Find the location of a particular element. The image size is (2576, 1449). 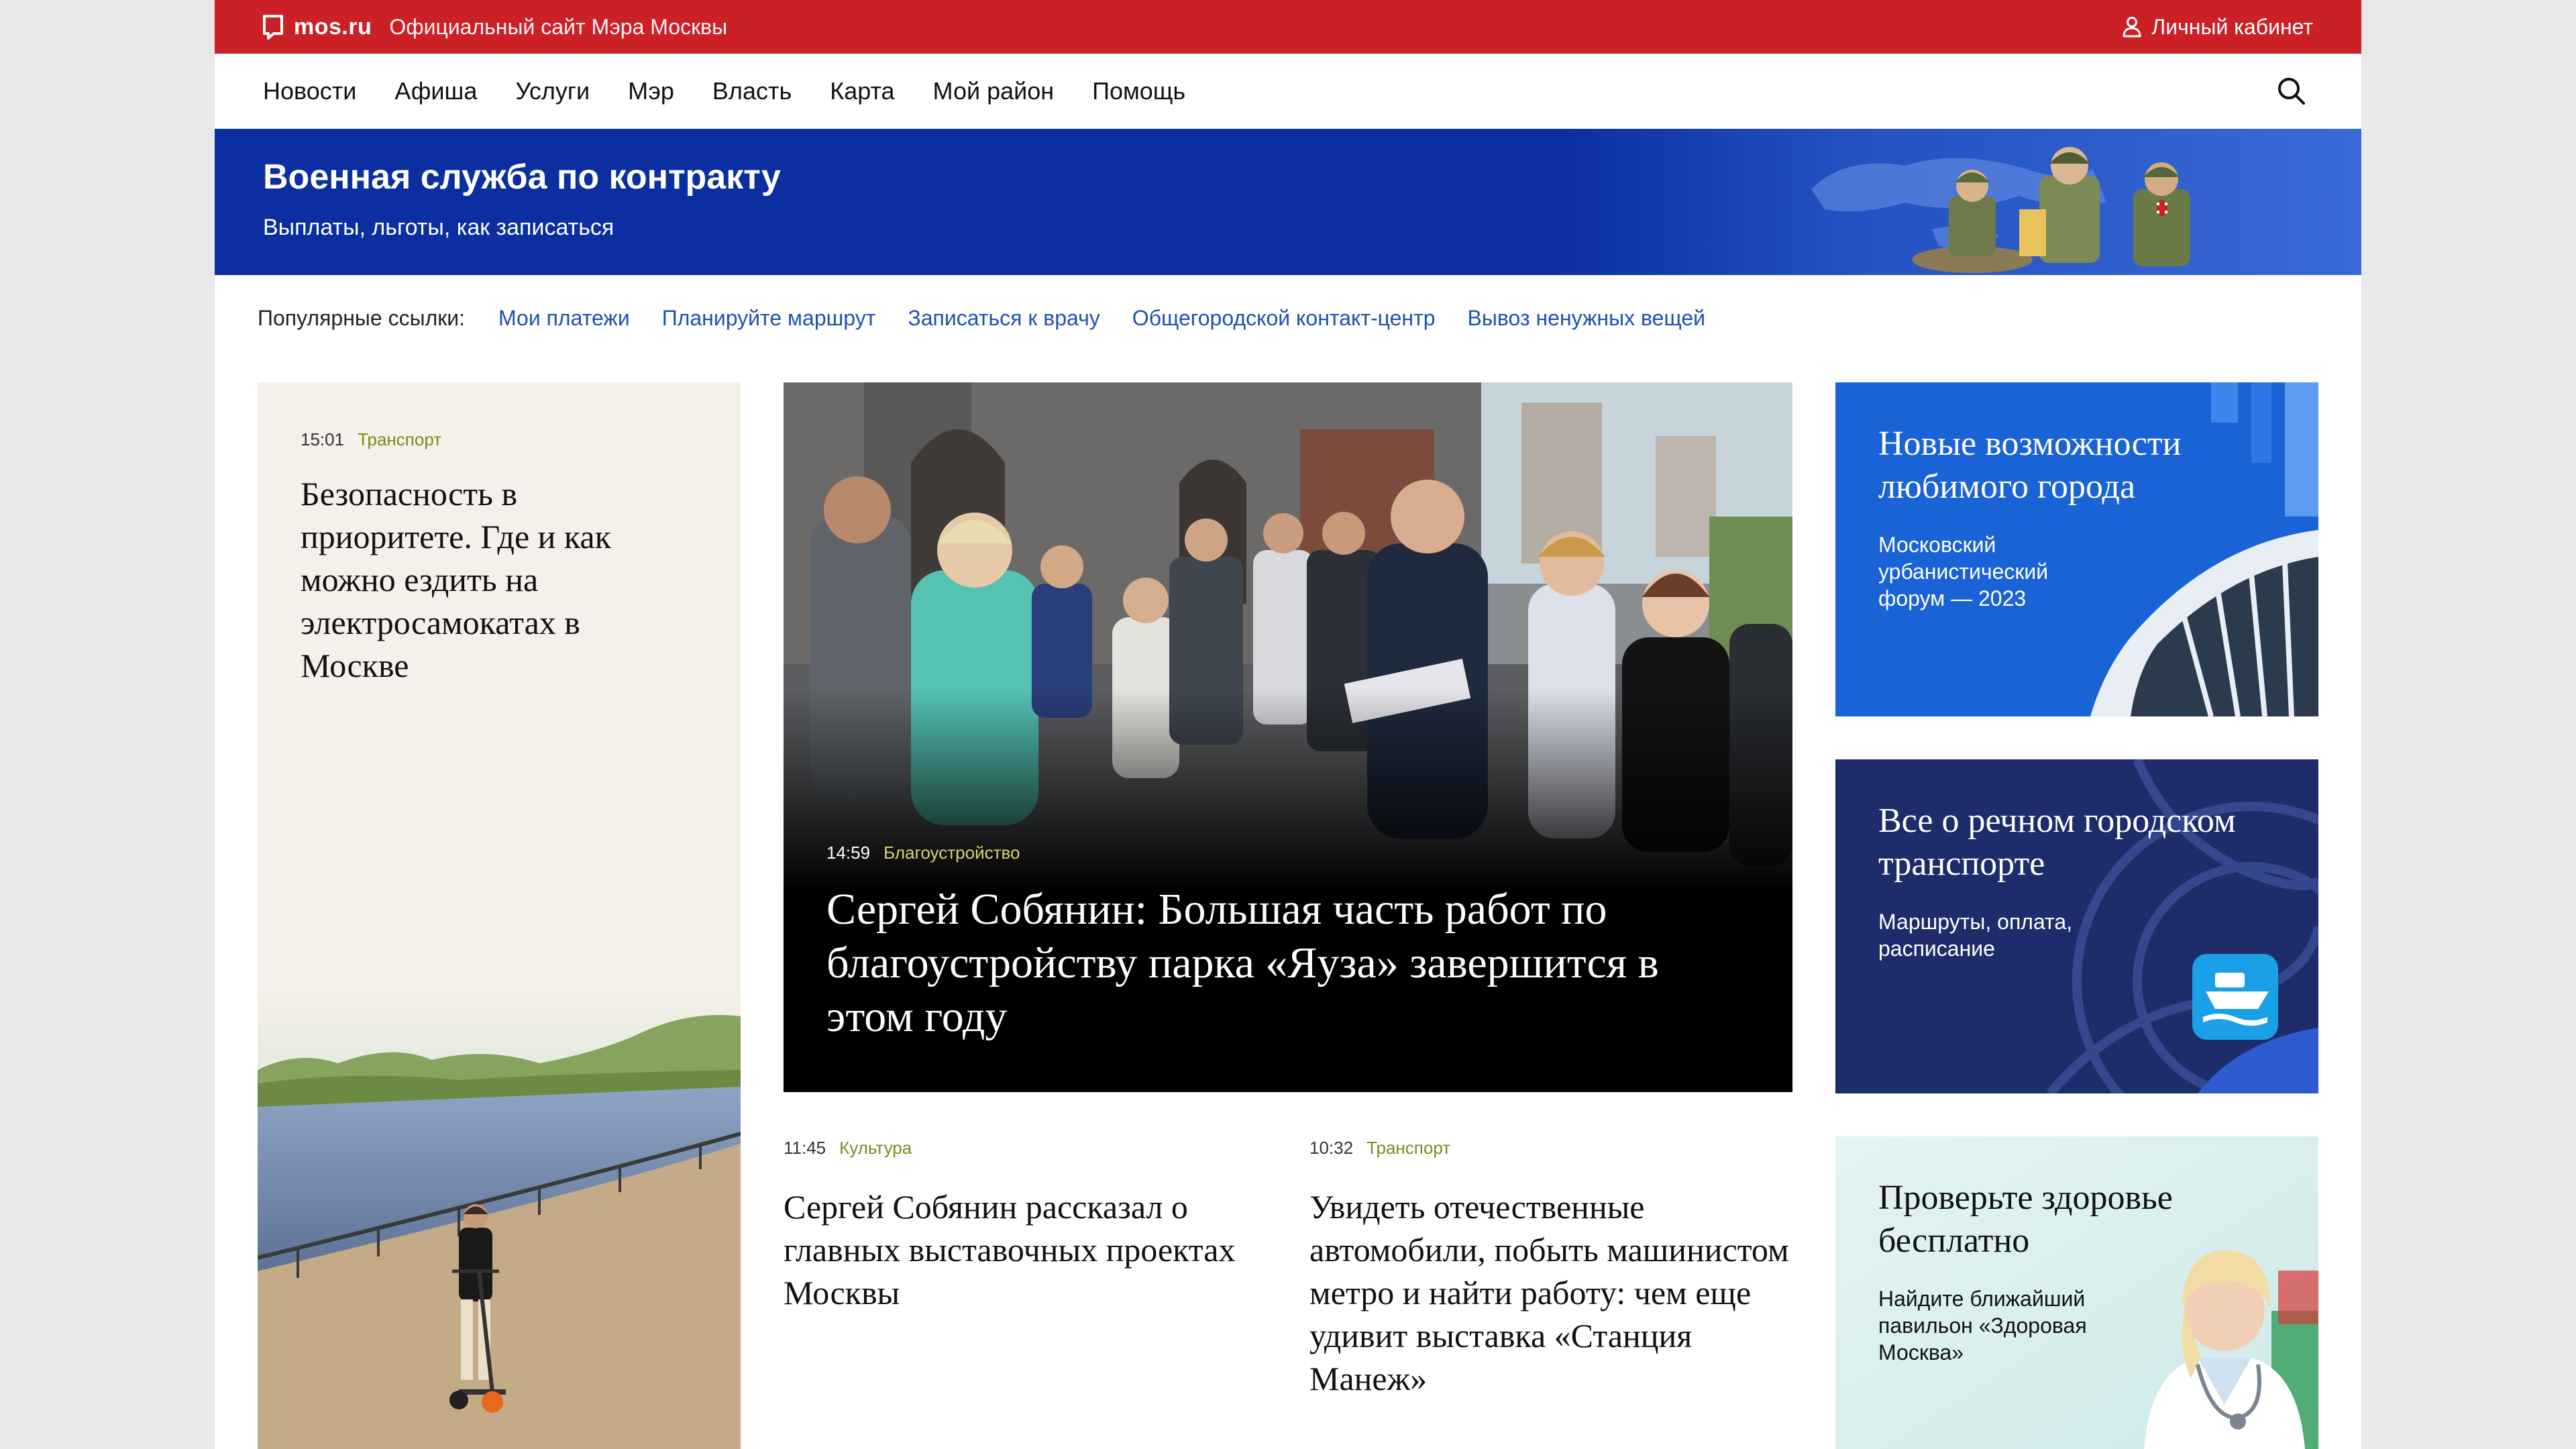

link-contact-center: Общегородской контакт-центр is located at coordinates (1284, 318).